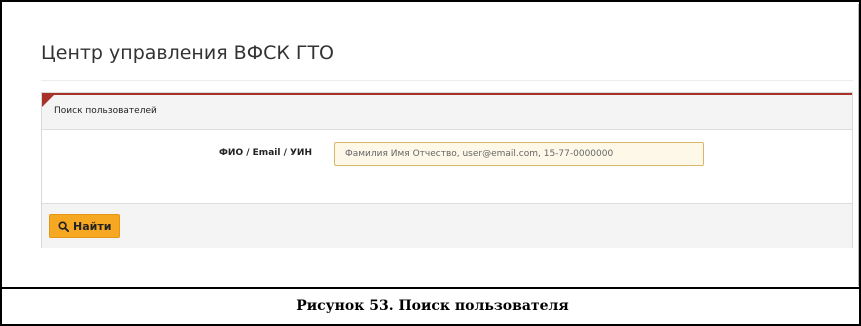 The height and width of the screenshot is (326, 861). I want to click on corner-accent-icon, so click(48, 101).